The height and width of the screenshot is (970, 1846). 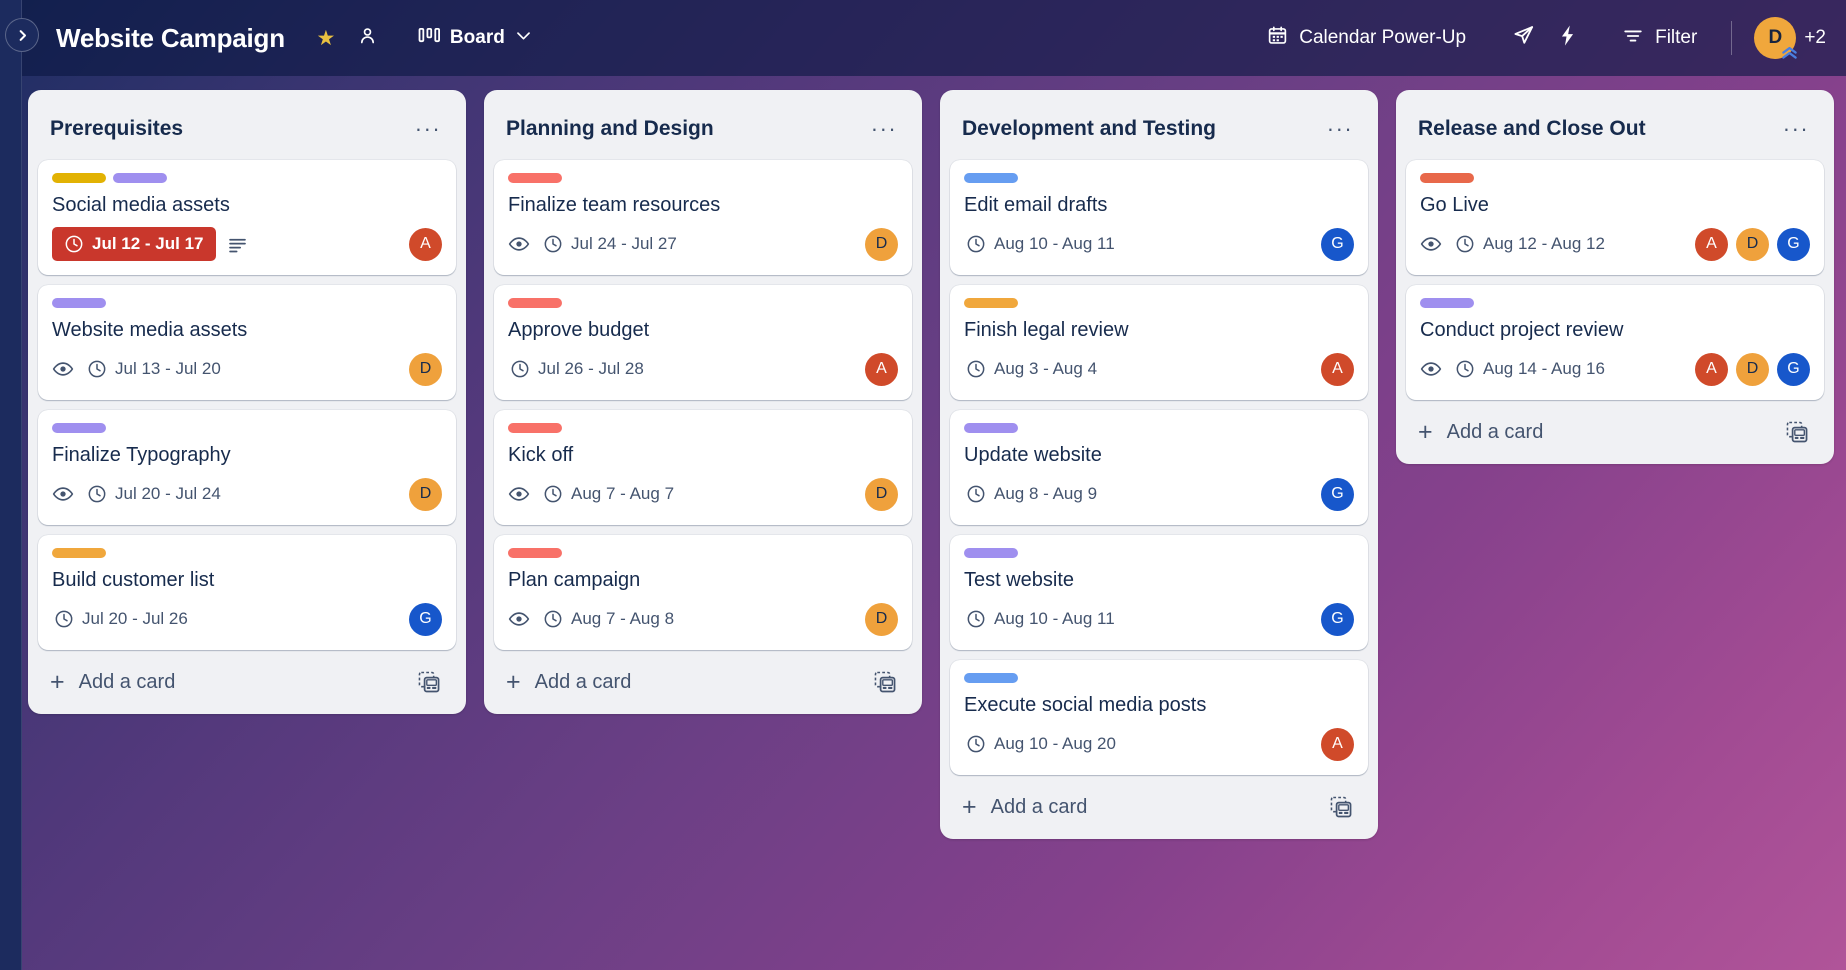 What do you see at coordinates (610, 244) in the screenshot?
I see `due-date-badge: Jul 24 - Jul 27` at bounding box center [610, 244].